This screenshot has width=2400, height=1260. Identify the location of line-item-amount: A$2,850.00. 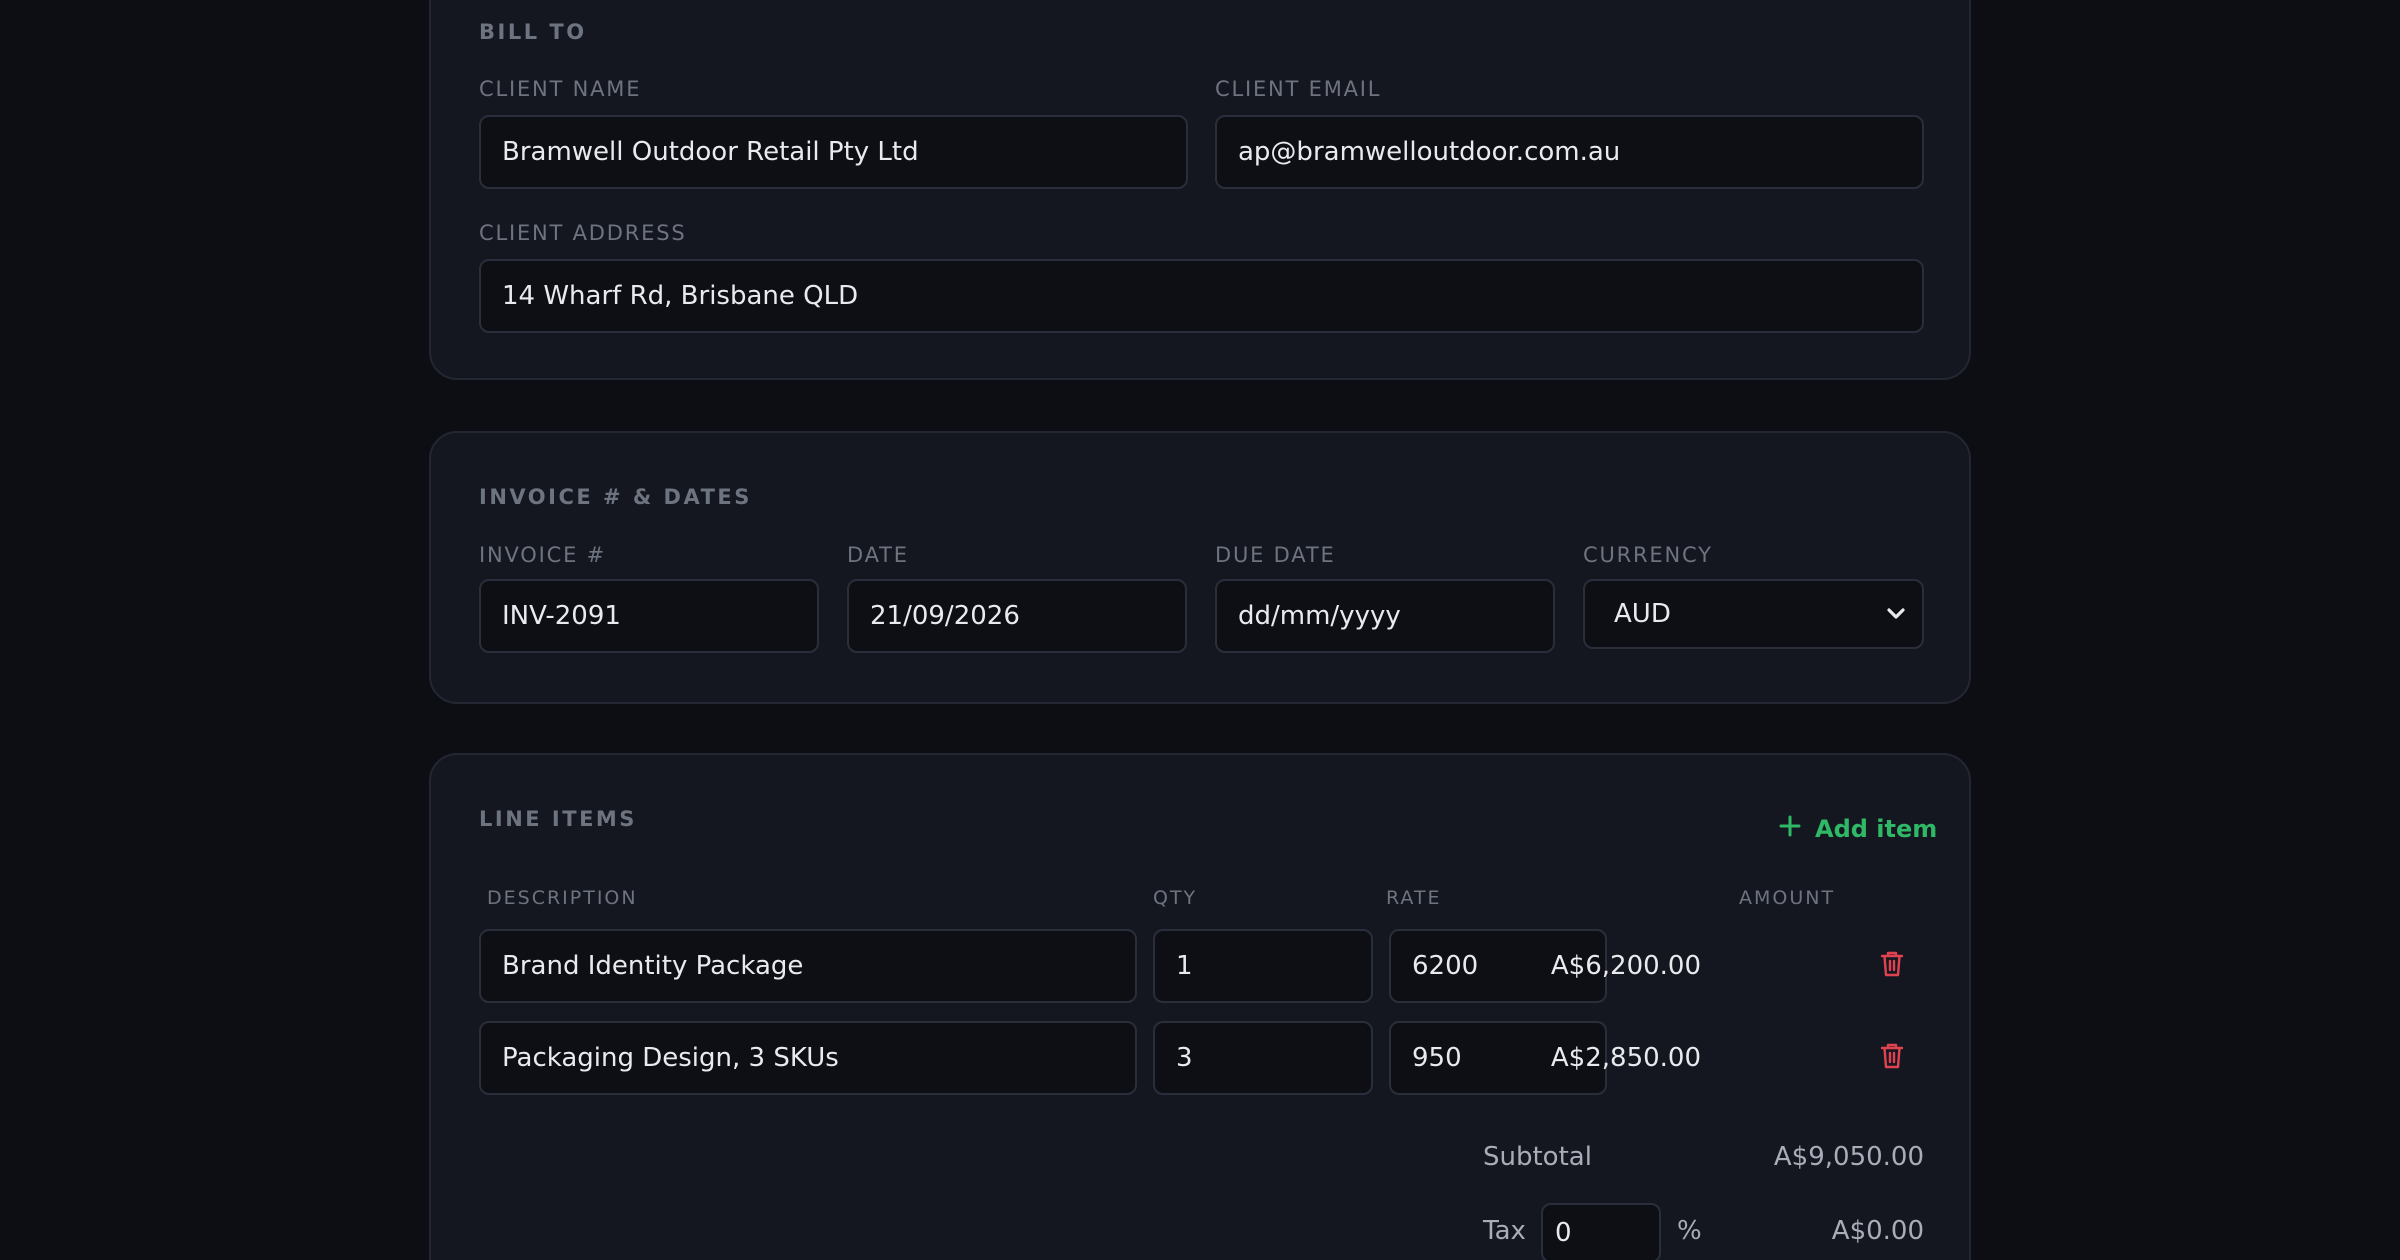
(1625, 1058).